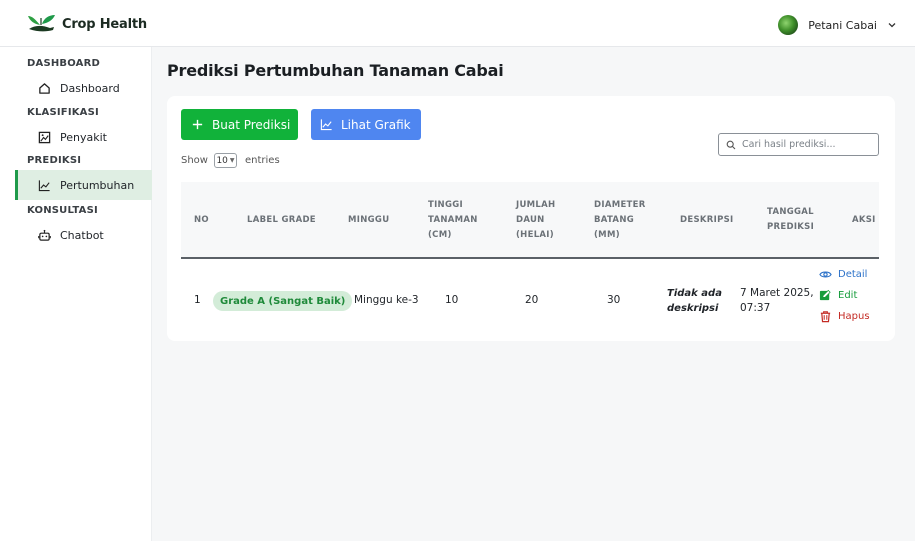  I want to click on grade-badge: Grade A (Sangat Baik), so click(283, 301).